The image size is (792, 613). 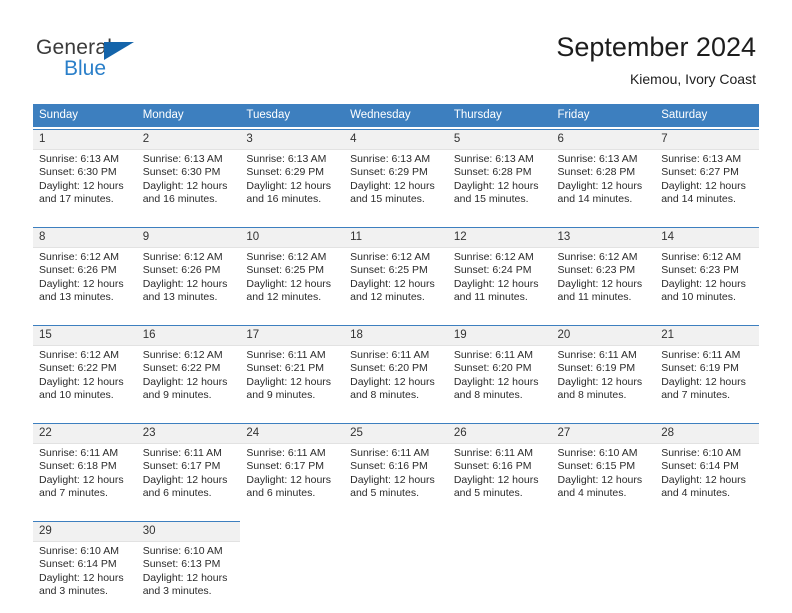 I want to click on day-number: 18, so click(x=396, y=336).